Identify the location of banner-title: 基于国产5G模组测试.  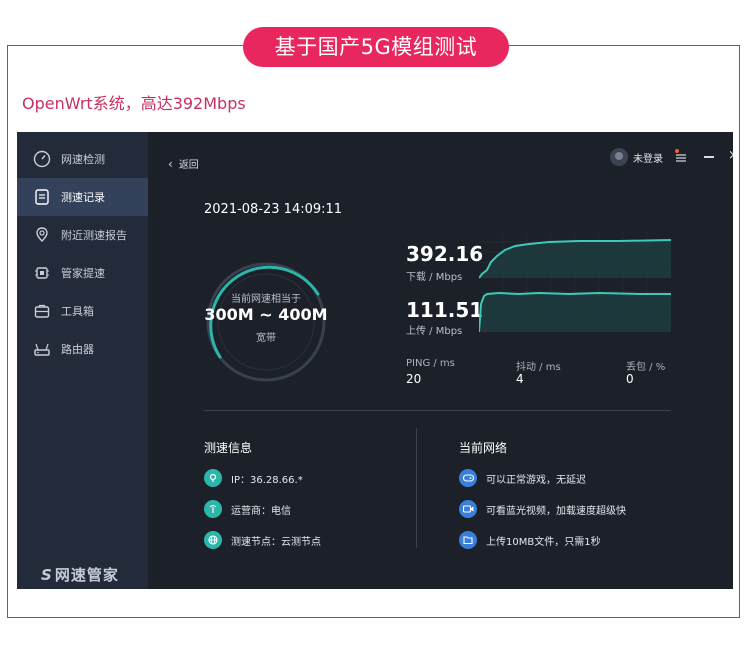
(376, 47).